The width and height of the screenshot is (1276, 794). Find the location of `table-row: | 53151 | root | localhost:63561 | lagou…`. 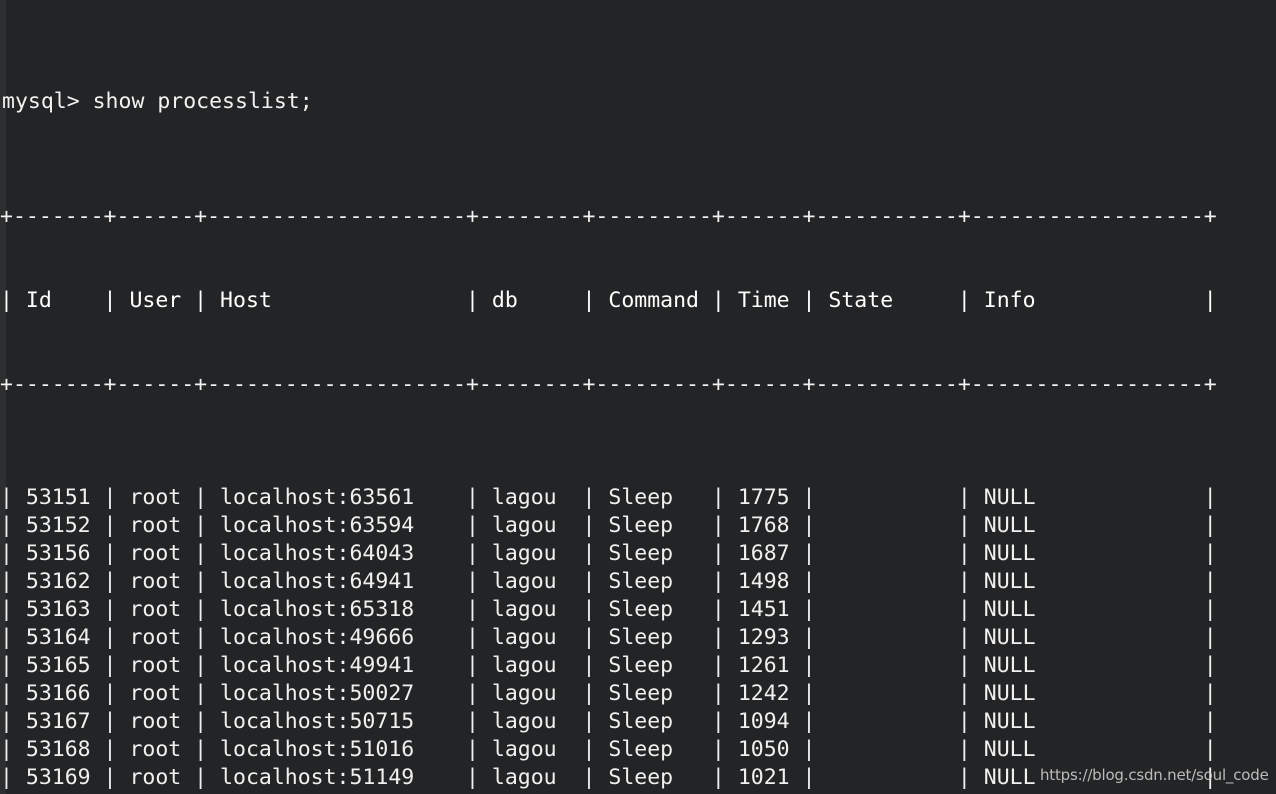

table-row: | 53151 | root | localhost:63561 | lagou… is located at coordinates (608, 497).